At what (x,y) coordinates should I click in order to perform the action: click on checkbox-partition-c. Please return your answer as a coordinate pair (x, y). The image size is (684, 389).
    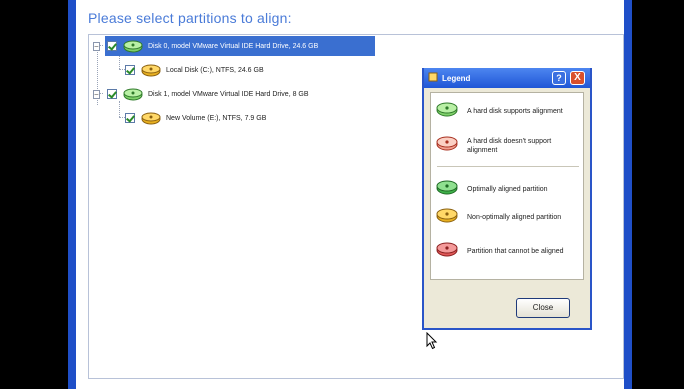
    Looking at the image, I should click on (130, 70).